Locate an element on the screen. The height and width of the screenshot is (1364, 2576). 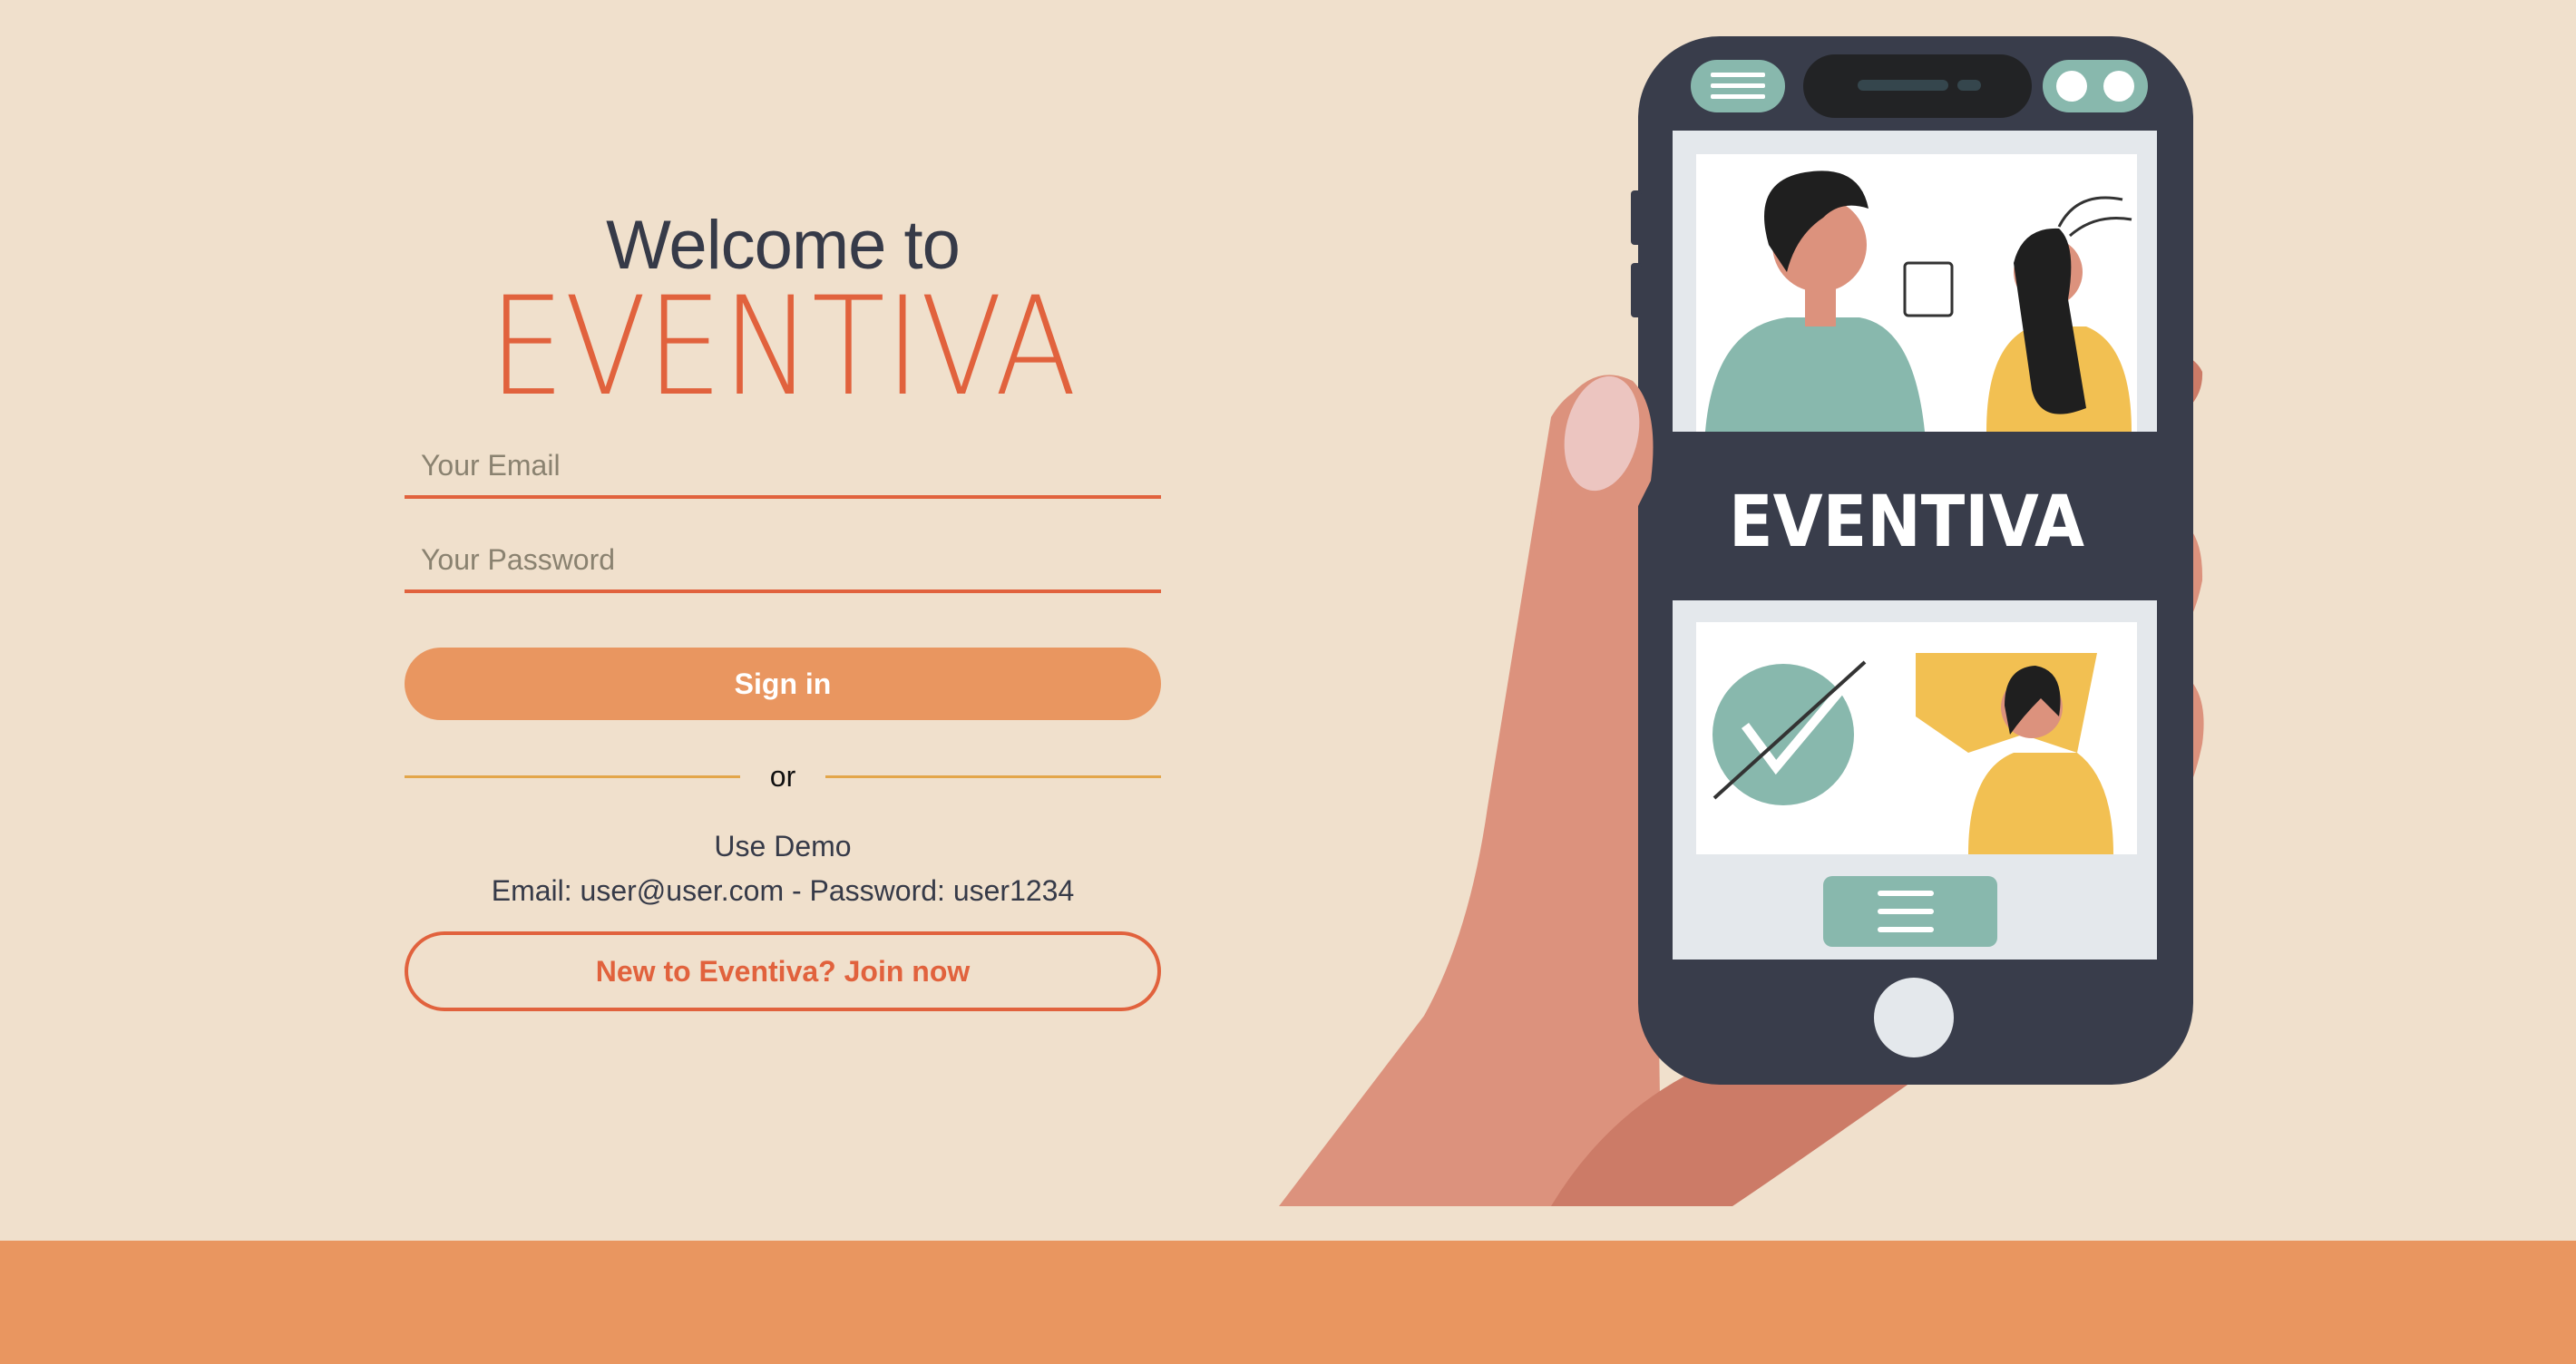
password-field is located at coordinates (783, 561).